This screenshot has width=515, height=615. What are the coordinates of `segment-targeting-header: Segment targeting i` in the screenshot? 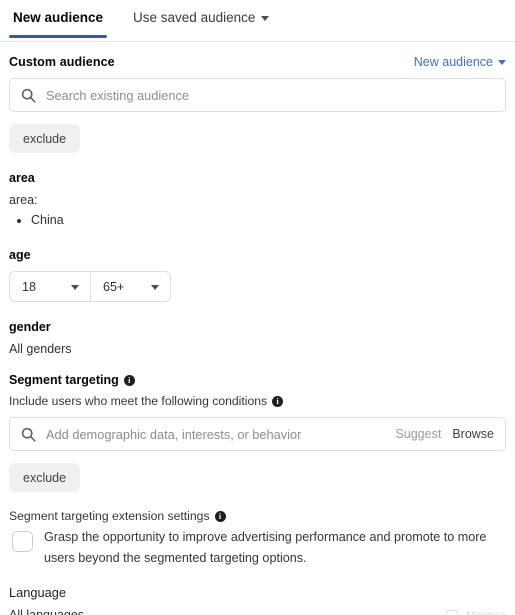 It's located at (257, 380).